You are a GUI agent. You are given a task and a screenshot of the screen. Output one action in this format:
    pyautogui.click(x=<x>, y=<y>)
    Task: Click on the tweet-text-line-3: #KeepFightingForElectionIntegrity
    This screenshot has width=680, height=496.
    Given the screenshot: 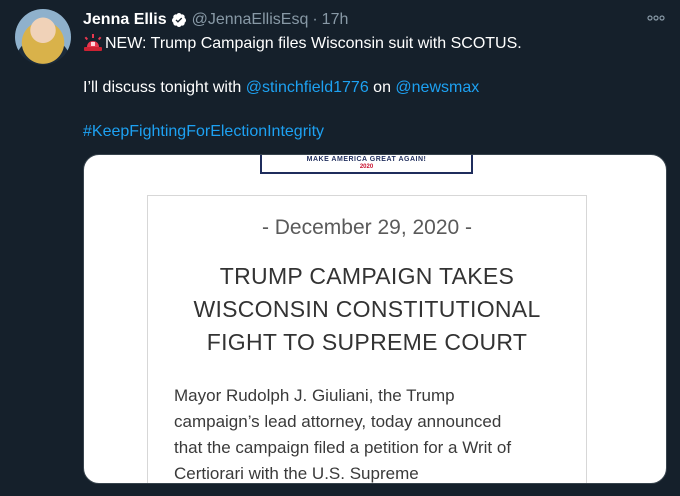 What is the action you would take?
    pyautogui.click(x=203, y=132)
    